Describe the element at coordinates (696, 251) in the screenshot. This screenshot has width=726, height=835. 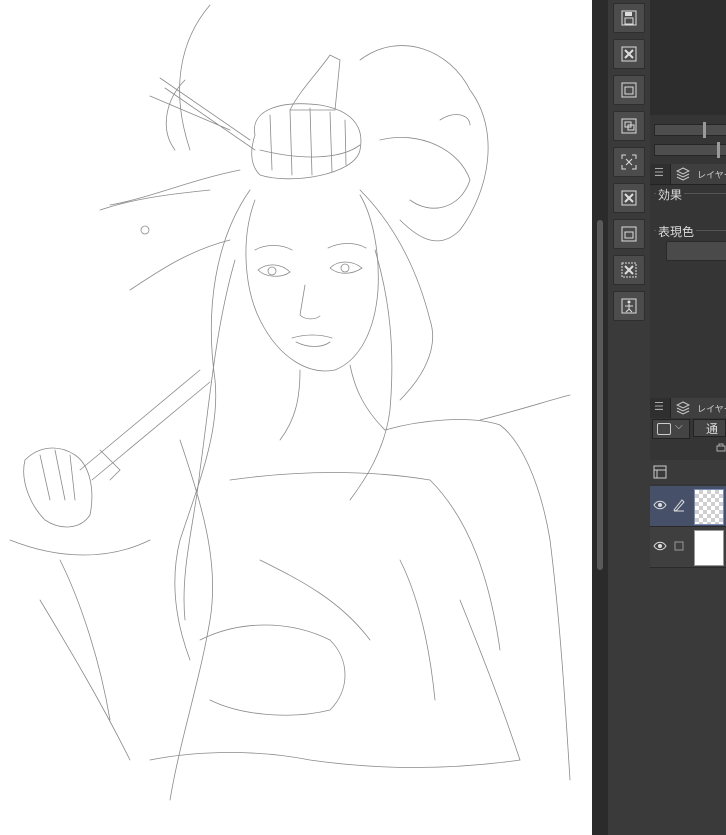
I see `expression-color-select` at that location.